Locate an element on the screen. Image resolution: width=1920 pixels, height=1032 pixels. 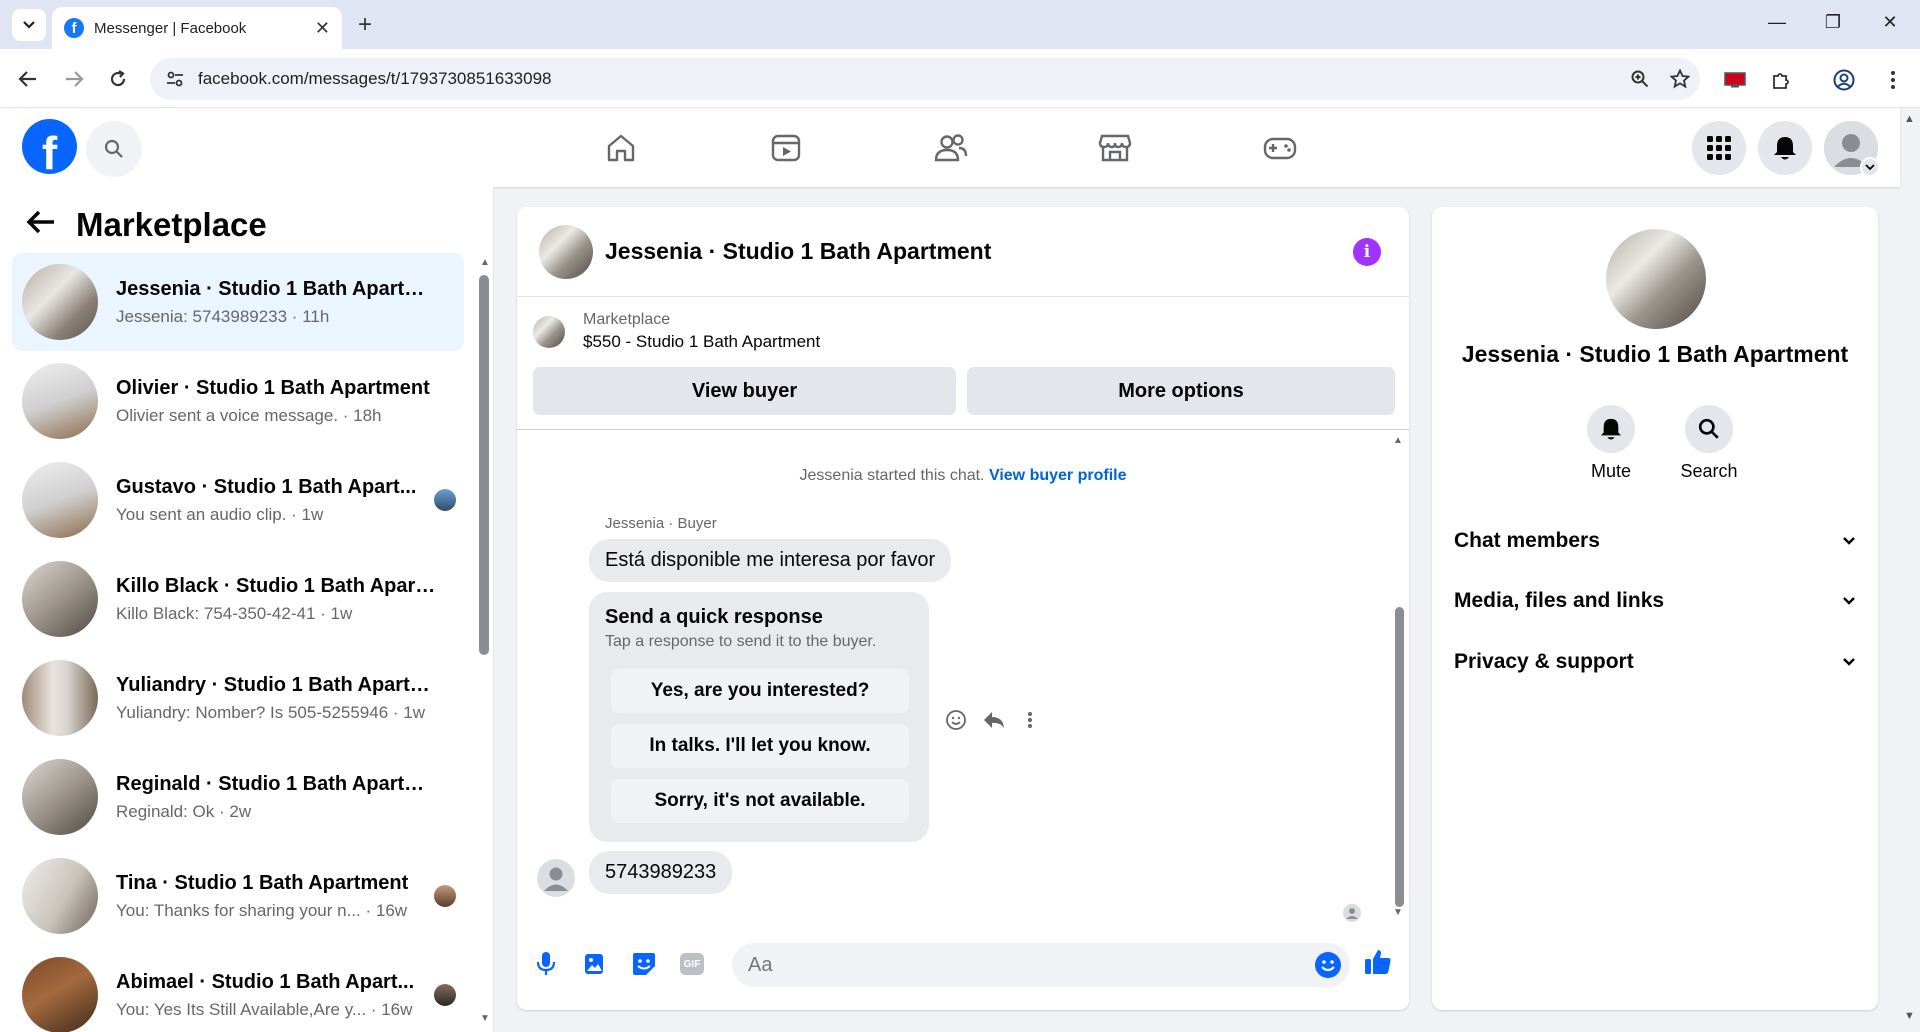
sticker-button is located at coordinates (644, 964).